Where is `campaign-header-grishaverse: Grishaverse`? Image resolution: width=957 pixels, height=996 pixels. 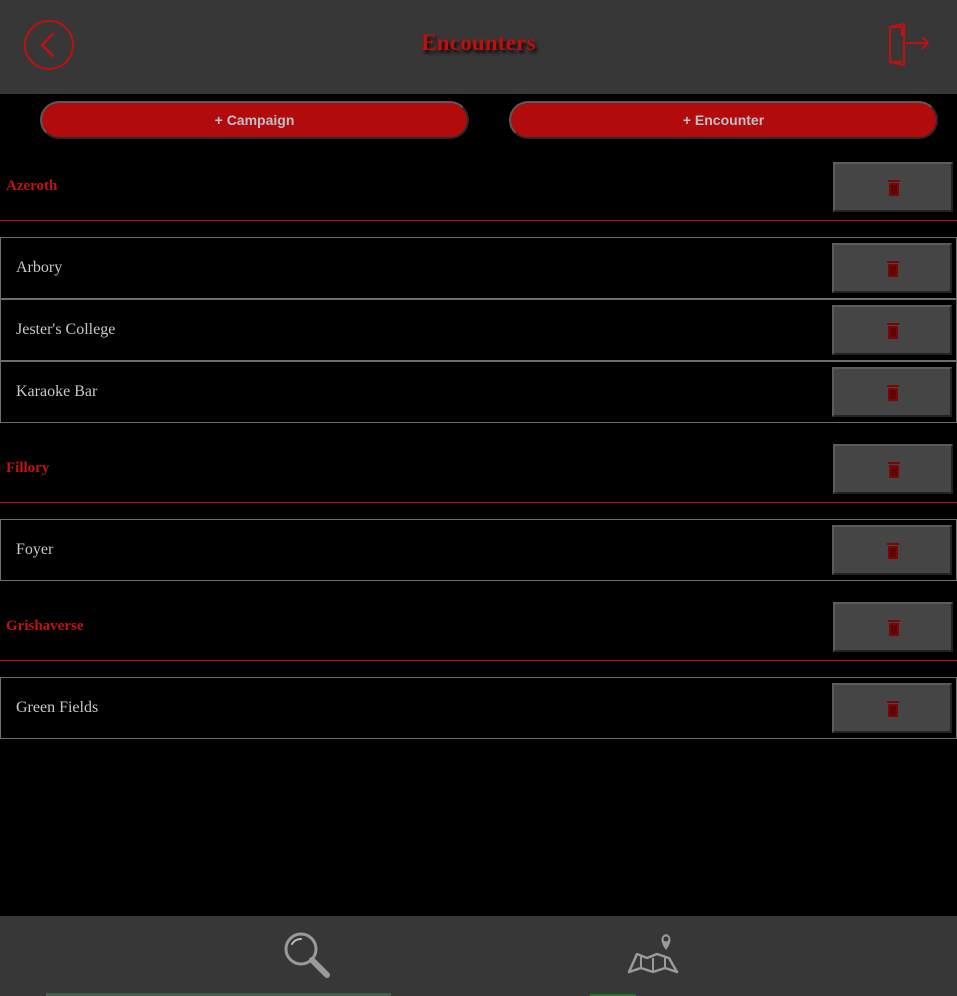
campaign-header-grishaverse: Grishaverse is located at coordinates (478, 630).